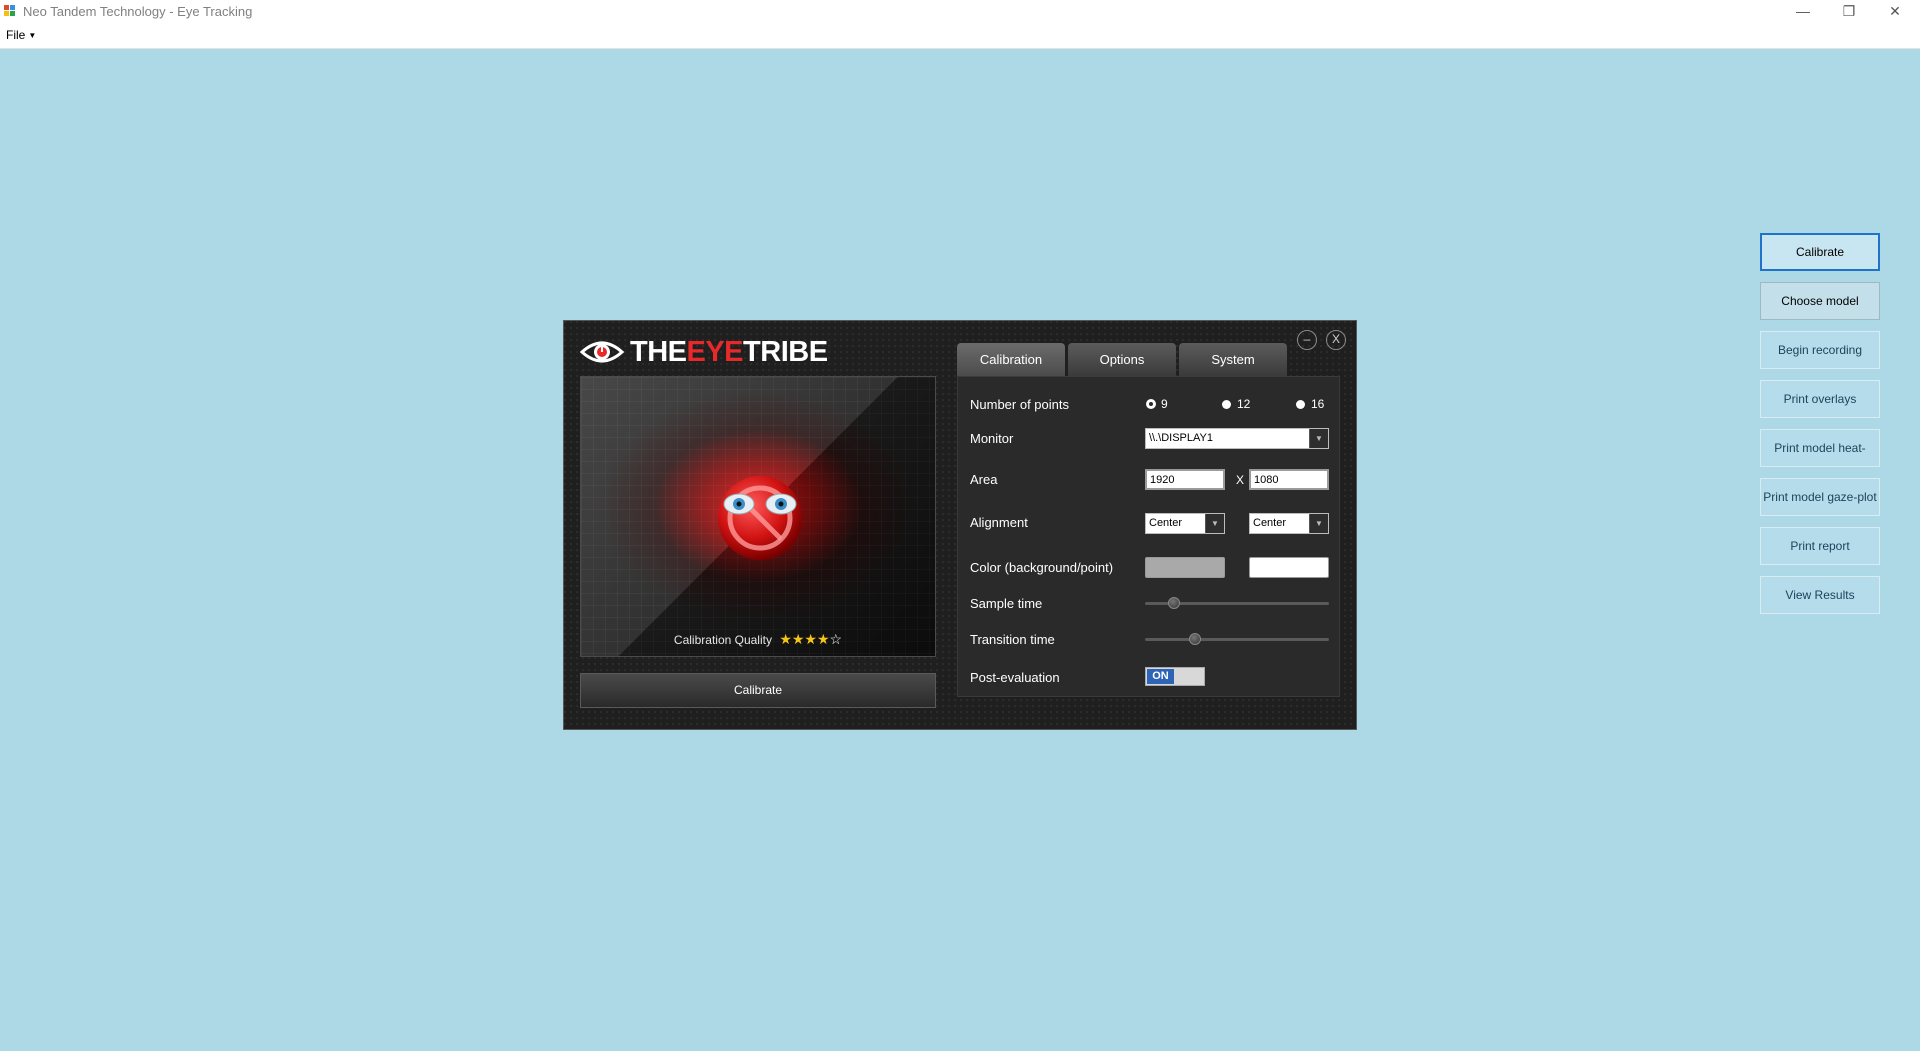  Describe the element at coordinates (1166, 523) in the screenshot. I see `alignment-horizontal-value: Center` at that location.